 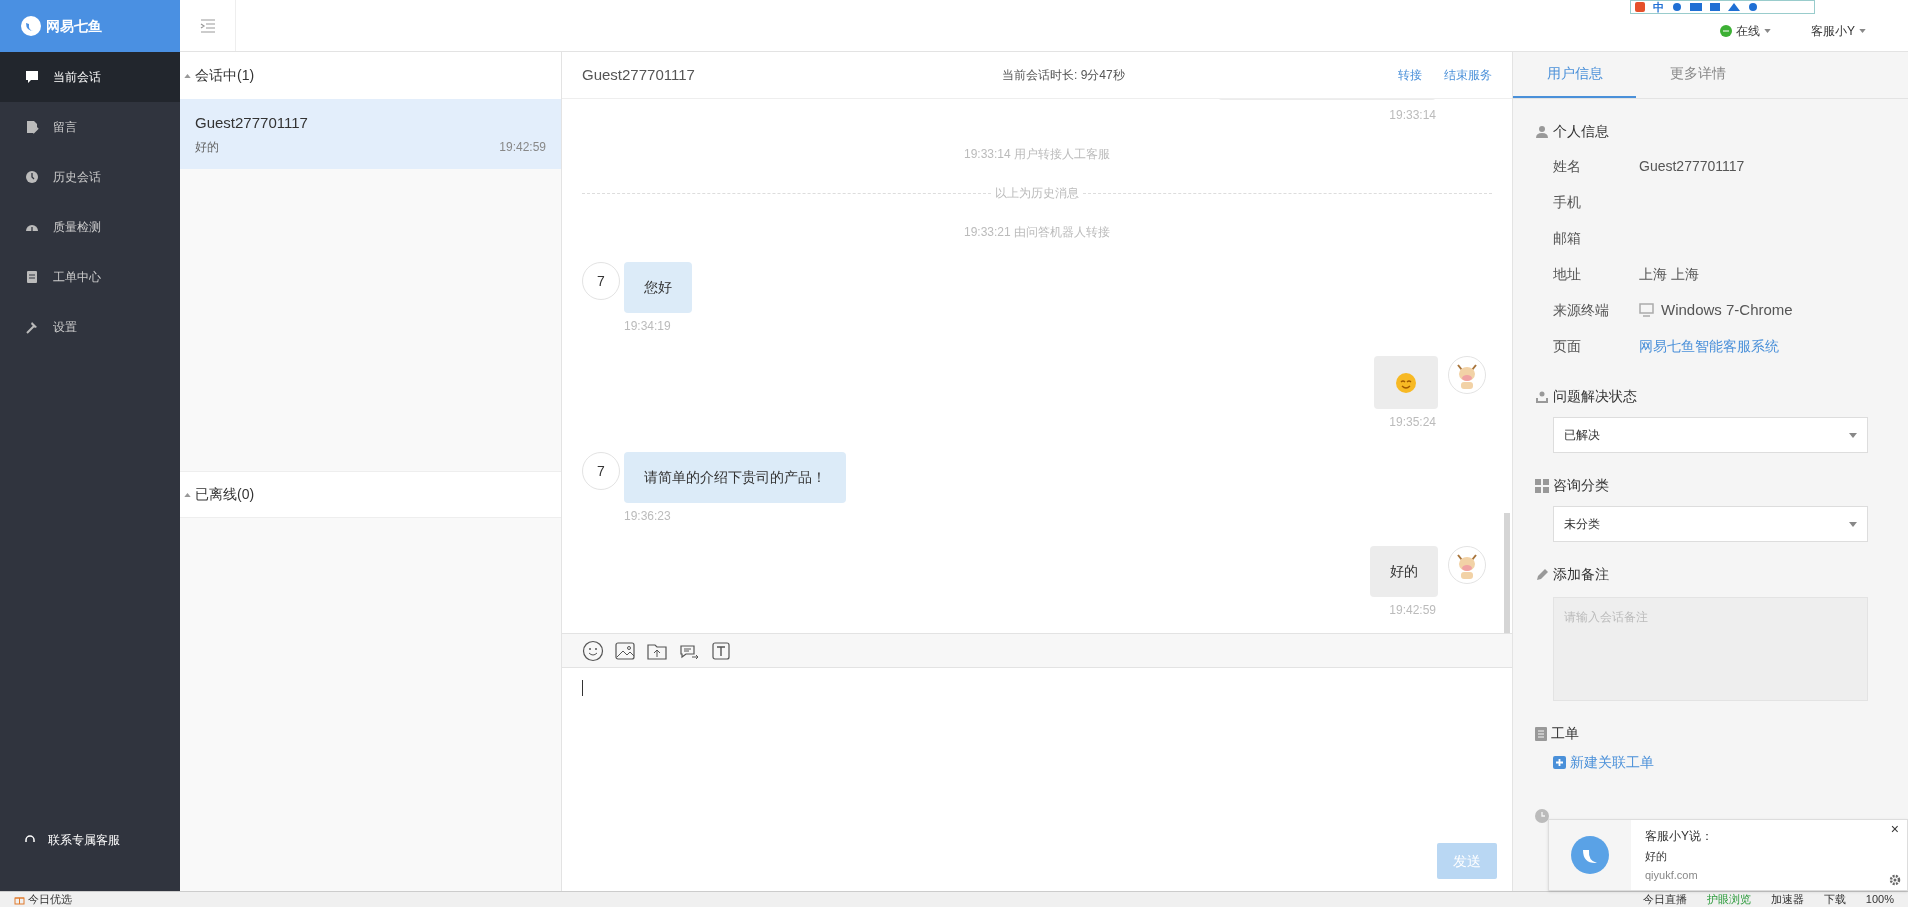 I want to click on field-label: 手机, so click(x=1567, y=202).